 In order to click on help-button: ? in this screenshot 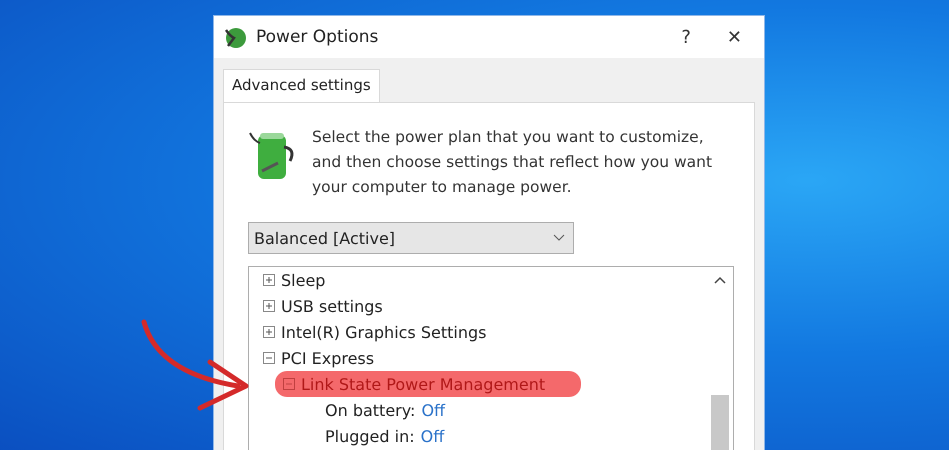, I will do `click(686, 37)`.